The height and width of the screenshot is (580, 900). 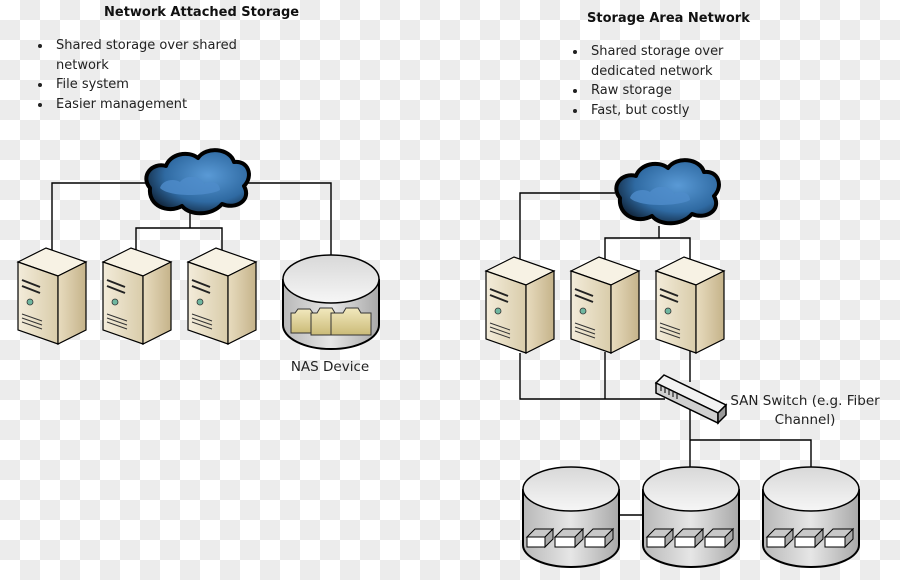 I want to click on san-switch-icon, so click(x=691, y=399).